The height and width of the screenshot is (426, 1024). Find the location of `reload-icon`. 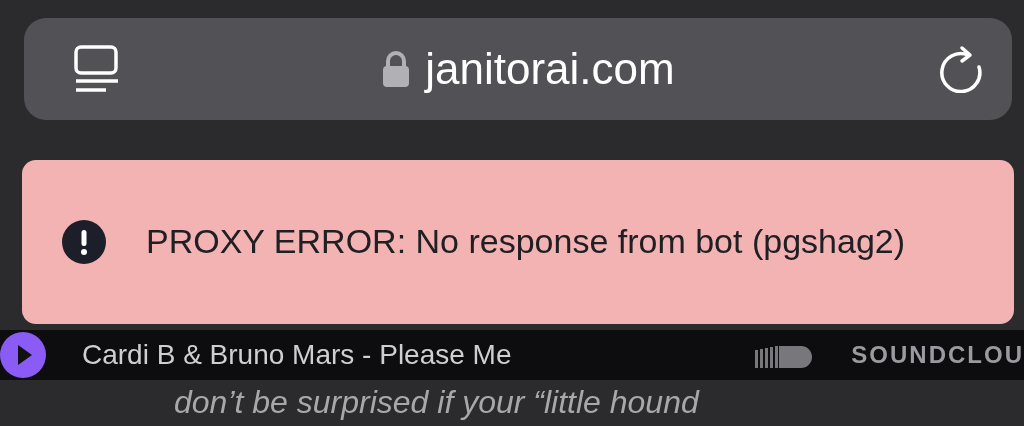

reload-icon is located at coordinates (961, 69).